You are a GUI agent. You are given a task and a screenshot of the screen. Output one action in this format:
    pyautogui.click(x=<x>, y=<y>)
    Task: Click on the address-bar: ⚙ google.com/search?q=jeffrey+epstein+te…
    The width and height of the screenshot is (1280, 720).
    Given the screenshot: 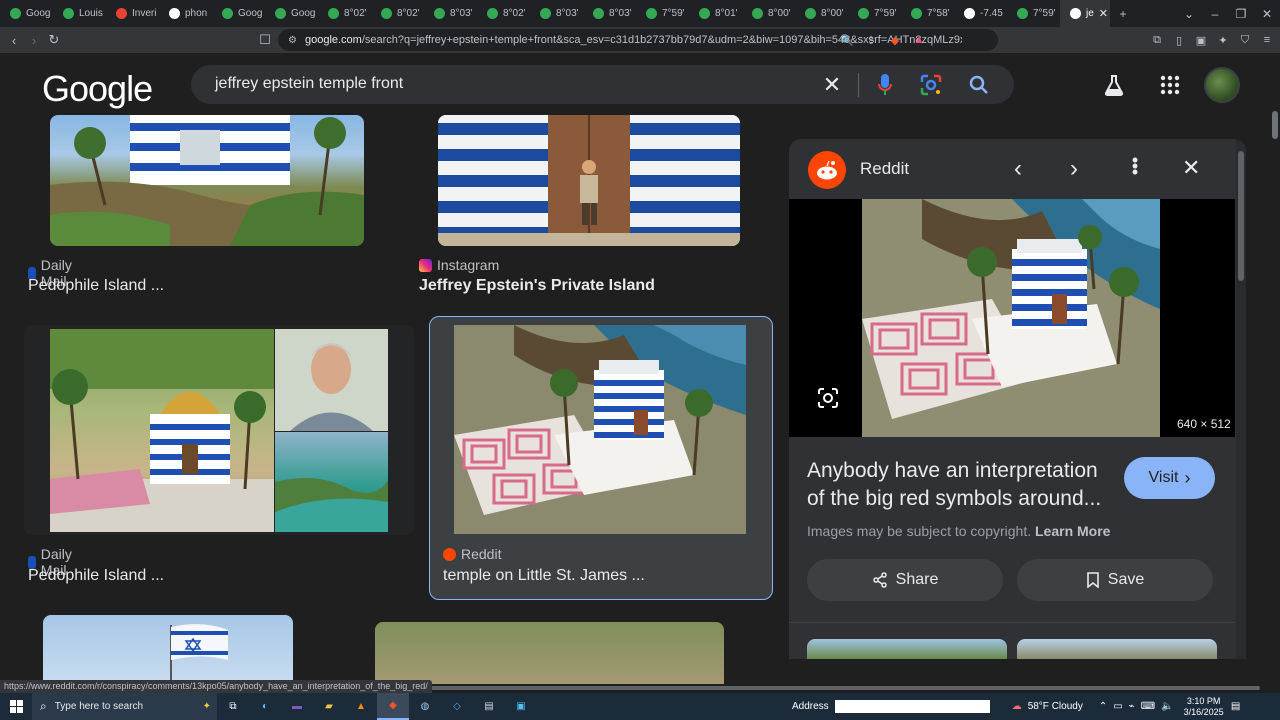 What is the action you would take?
    pyautogui.click(x=638, y=40)
    